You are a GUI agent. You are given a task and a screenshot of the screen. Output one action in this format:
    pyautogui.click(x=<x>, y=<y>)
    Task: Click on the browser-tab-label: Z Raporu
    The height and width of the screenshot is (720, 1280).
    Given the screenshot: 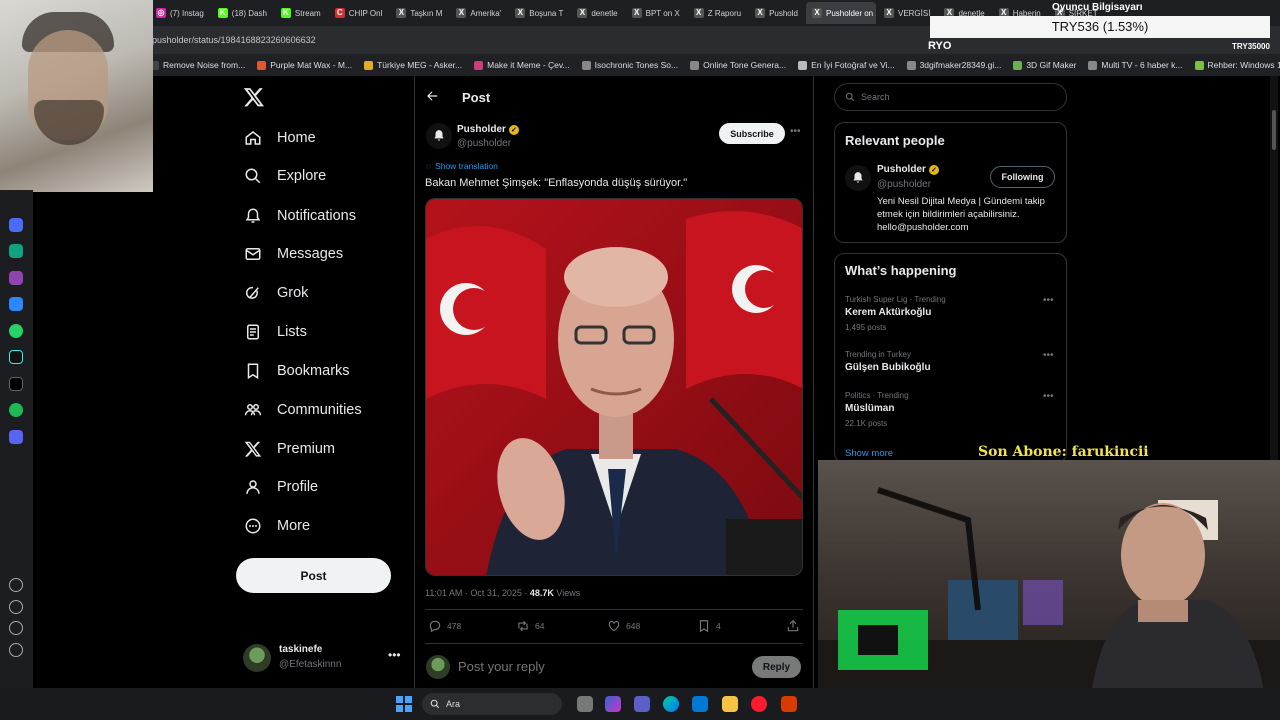 What is the action you would take?
    pyautogui.click(x=724, y=13)
    